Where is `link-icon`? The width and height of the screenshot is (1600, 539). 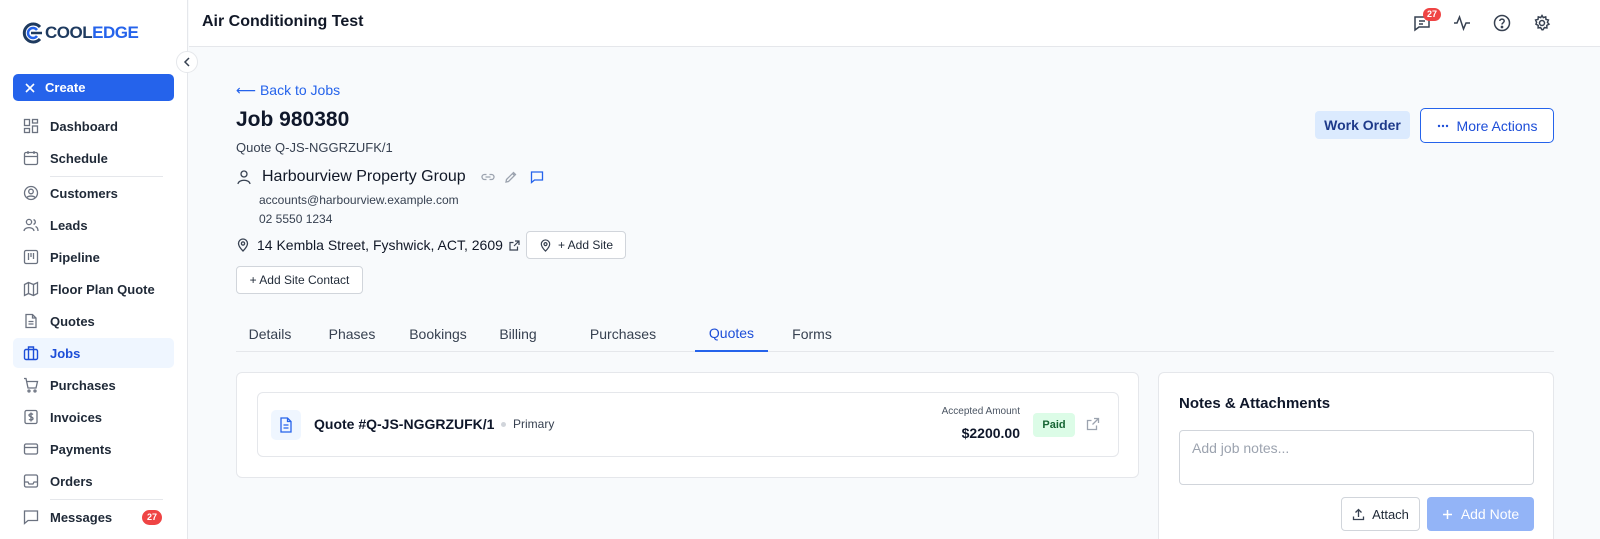
link-icon is located at coordinates (488, 177).